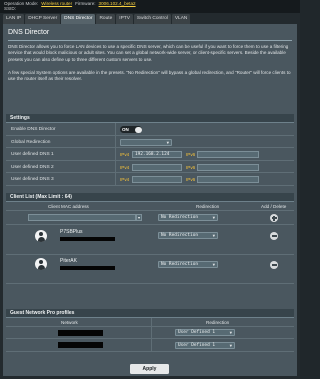 Image resolution: width=320 pixels, height=379 pixels. I want to click on col-client-mac: Client MAC address, so click(68, 206).